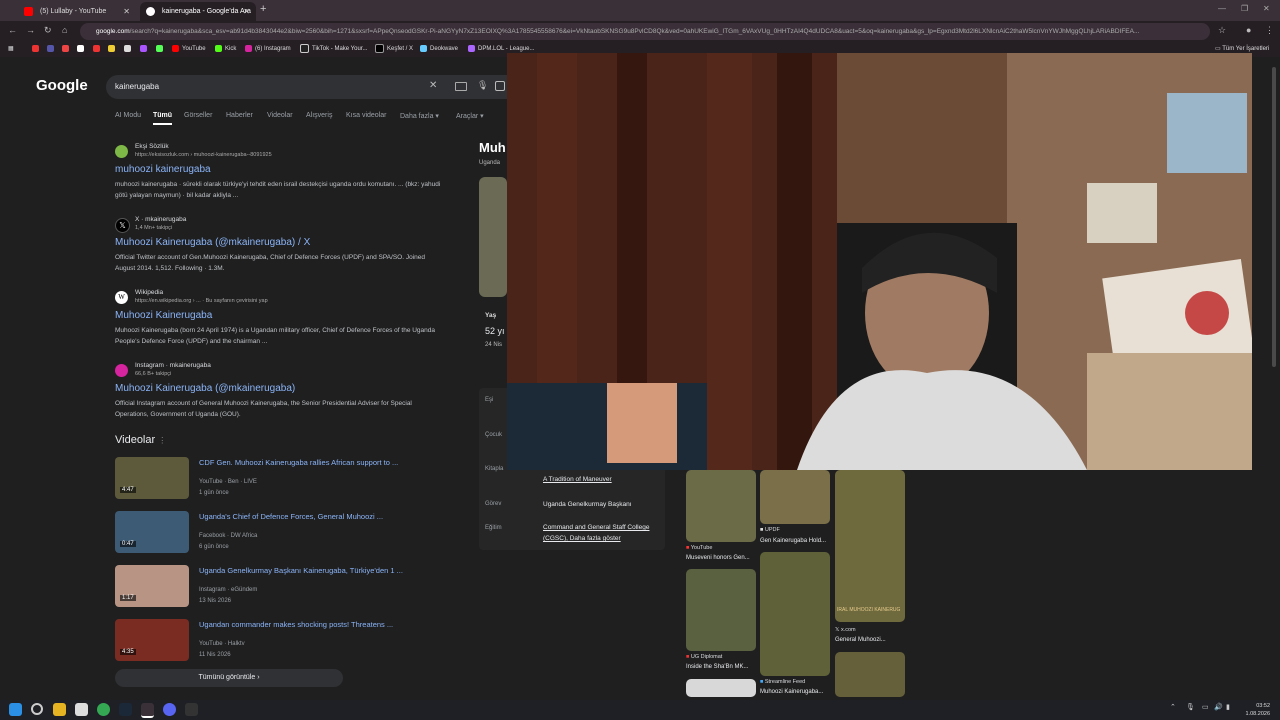 The height and width of the screenshot is (720, 1280). I want to click on discord-icon, so click(169, 709).